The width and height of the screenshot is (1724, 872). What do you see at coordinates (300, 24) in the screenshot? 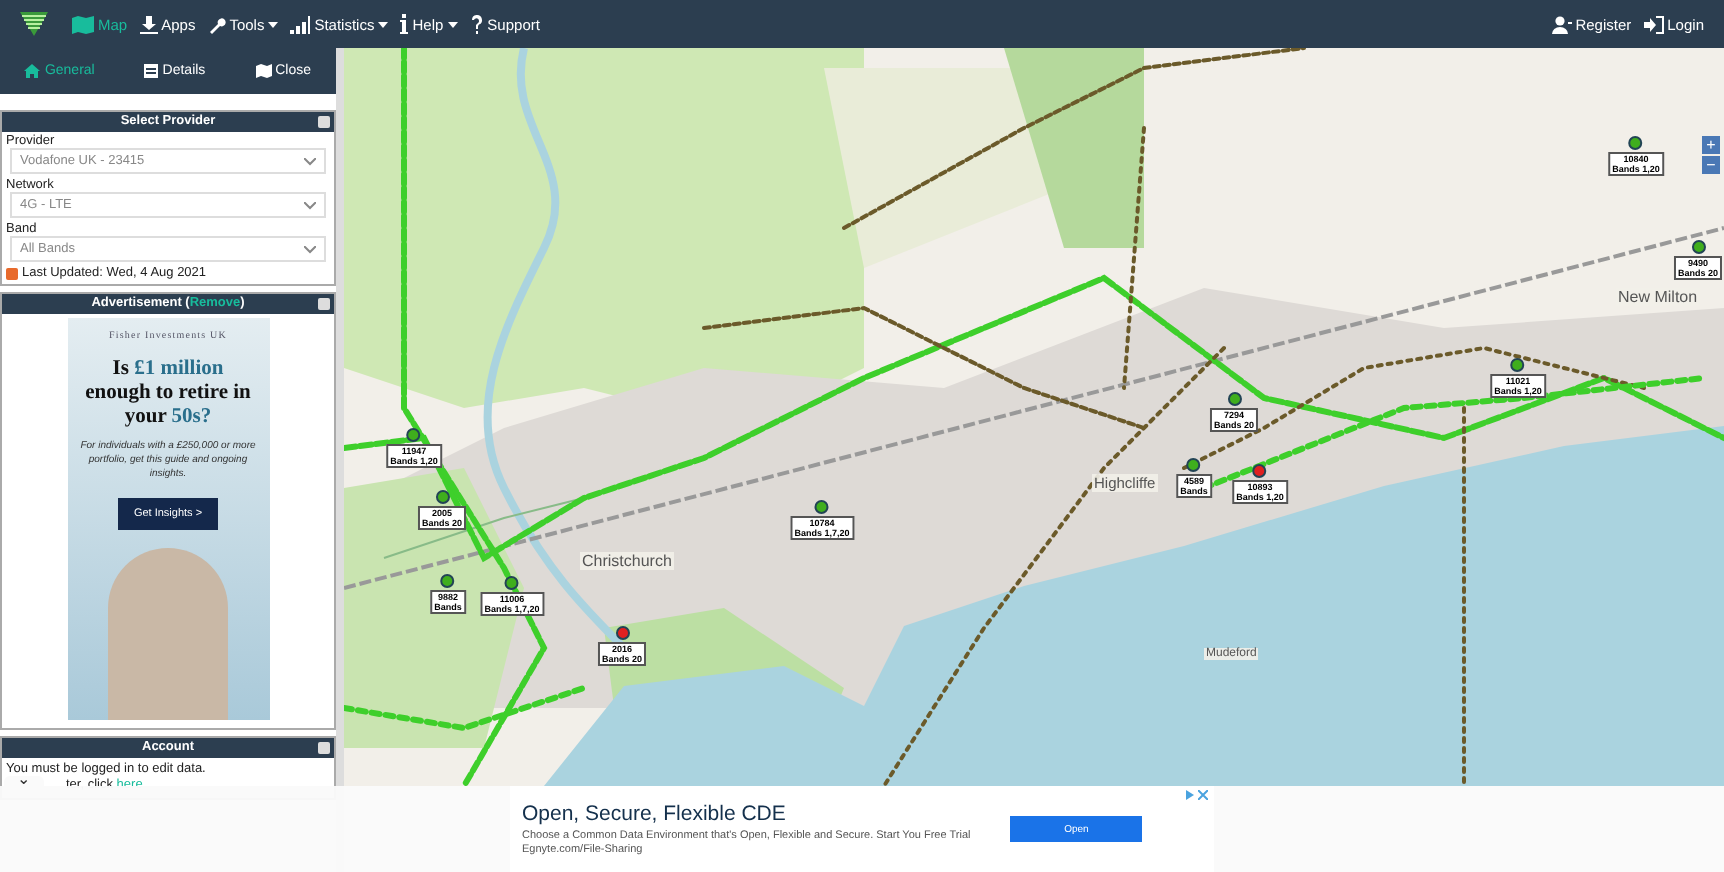
I see `bar-chart-icon` at bounding box center [300, 24].